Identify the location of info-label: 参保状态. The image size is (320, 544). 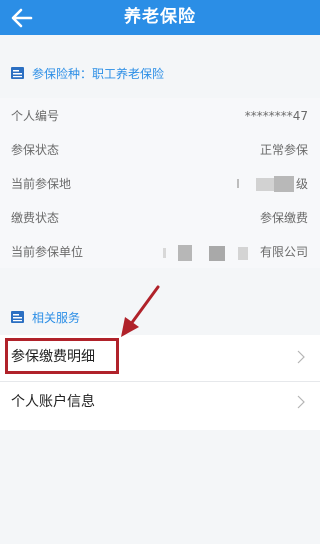
(35, 150).